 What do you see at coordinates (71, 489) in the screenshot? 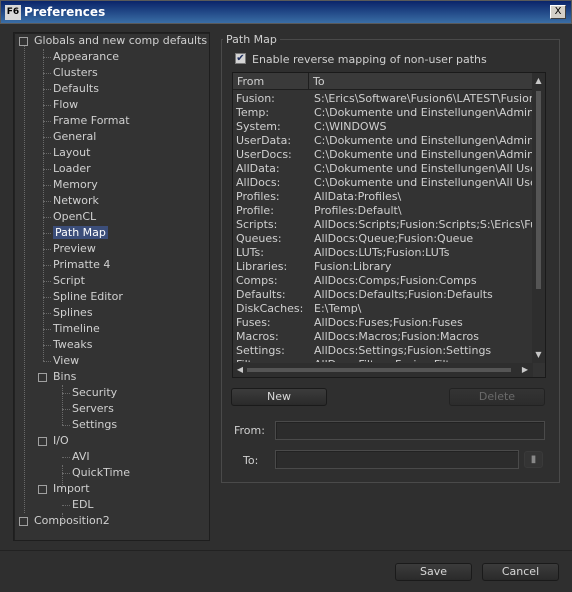
I see `tree-item-import: Import` at bounding box center [71, 489].